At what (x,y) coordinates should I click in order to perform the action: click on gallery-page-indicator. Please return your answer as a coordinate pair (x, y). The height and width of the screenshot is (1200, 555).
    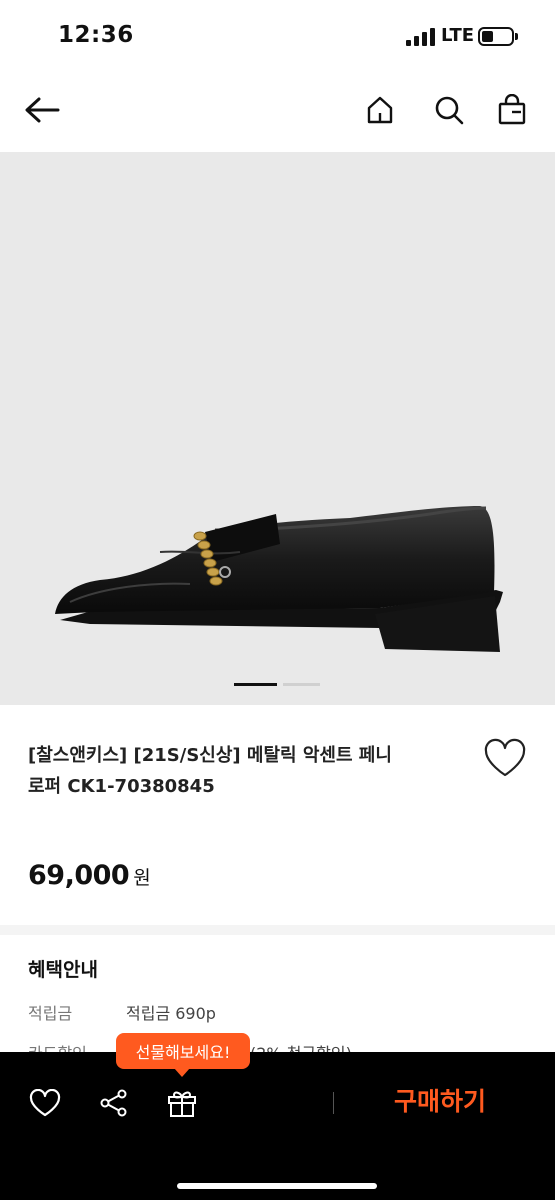
    Looking at the image, I should click on (277, 684).